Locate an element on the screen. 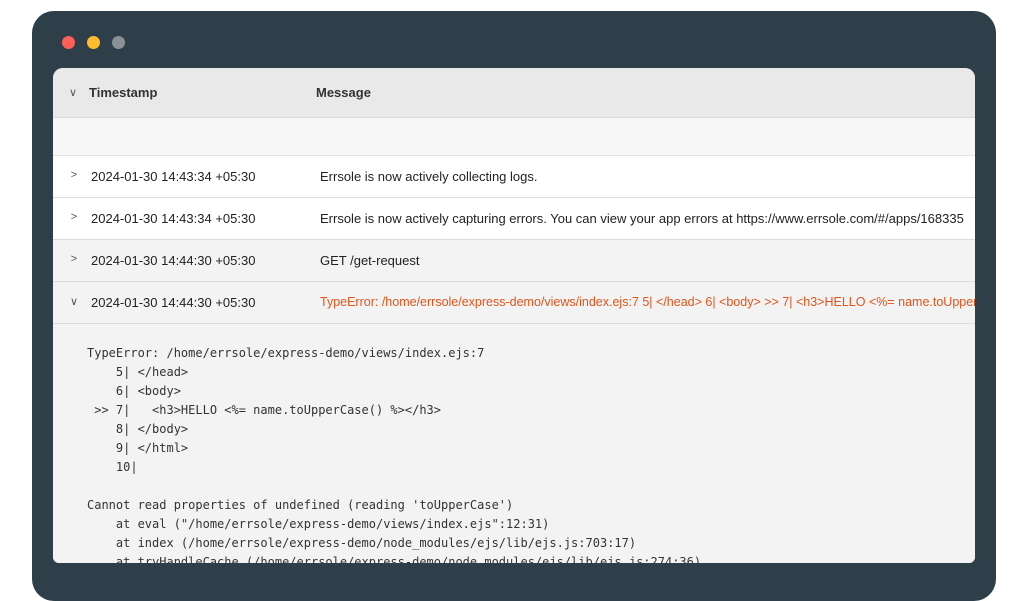  stack-trace-line: 10| is located at coordinates (112, 467).